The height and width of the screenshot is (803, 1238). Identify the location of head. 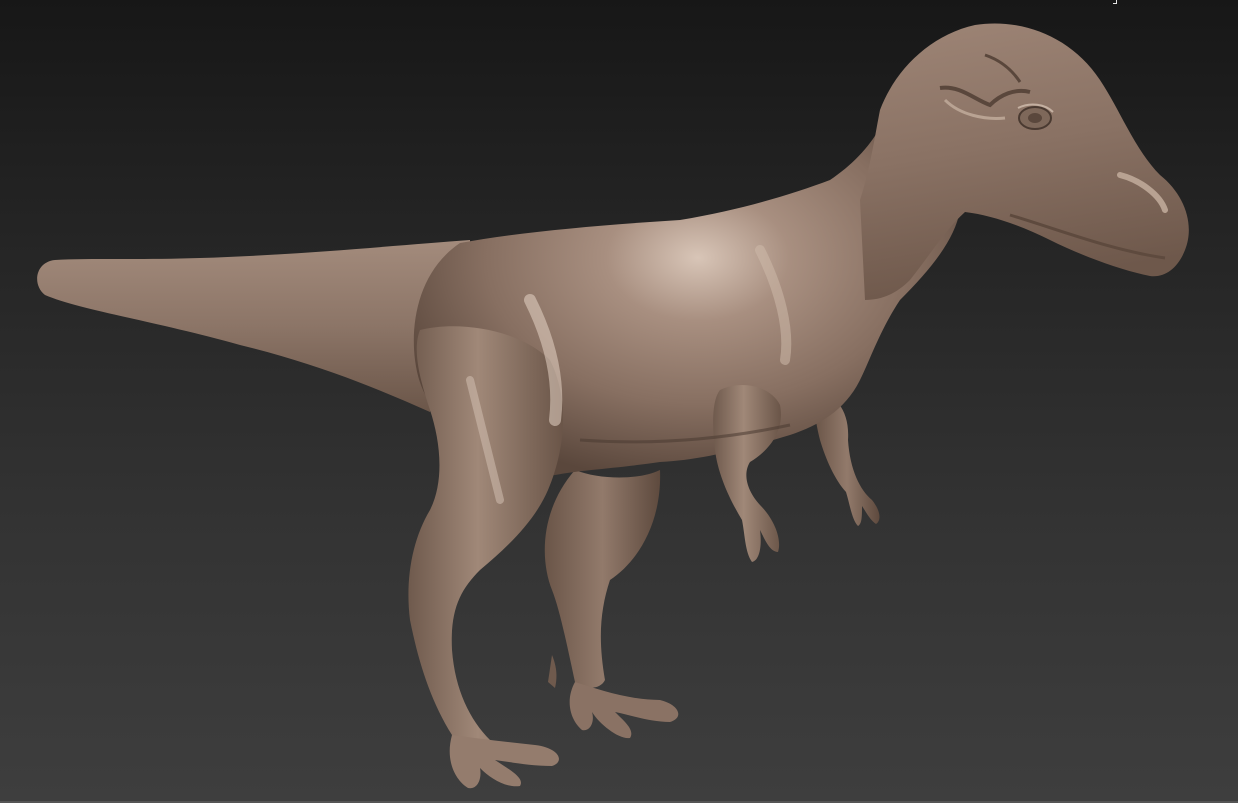
(1024, 162).